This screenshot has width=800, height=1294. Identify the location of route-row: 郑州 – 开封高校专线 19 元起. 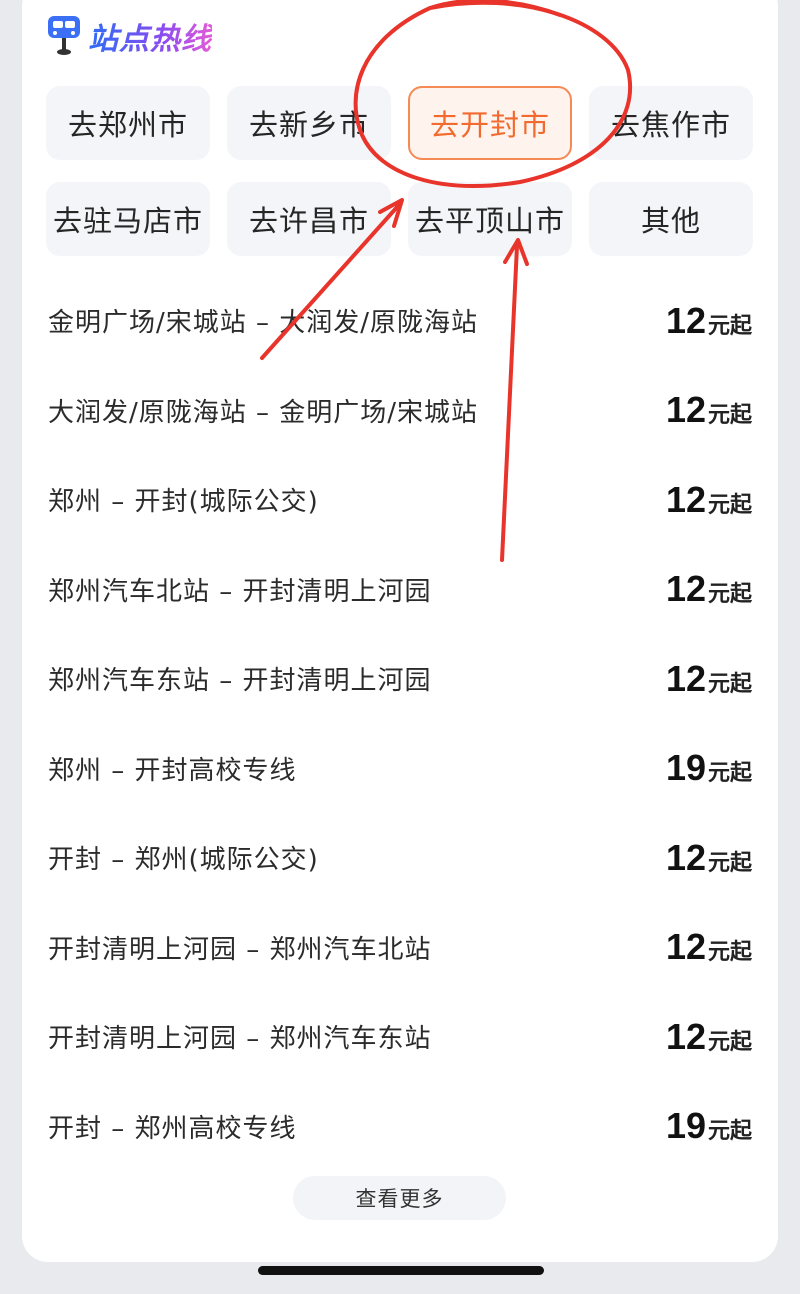
(400, 769).